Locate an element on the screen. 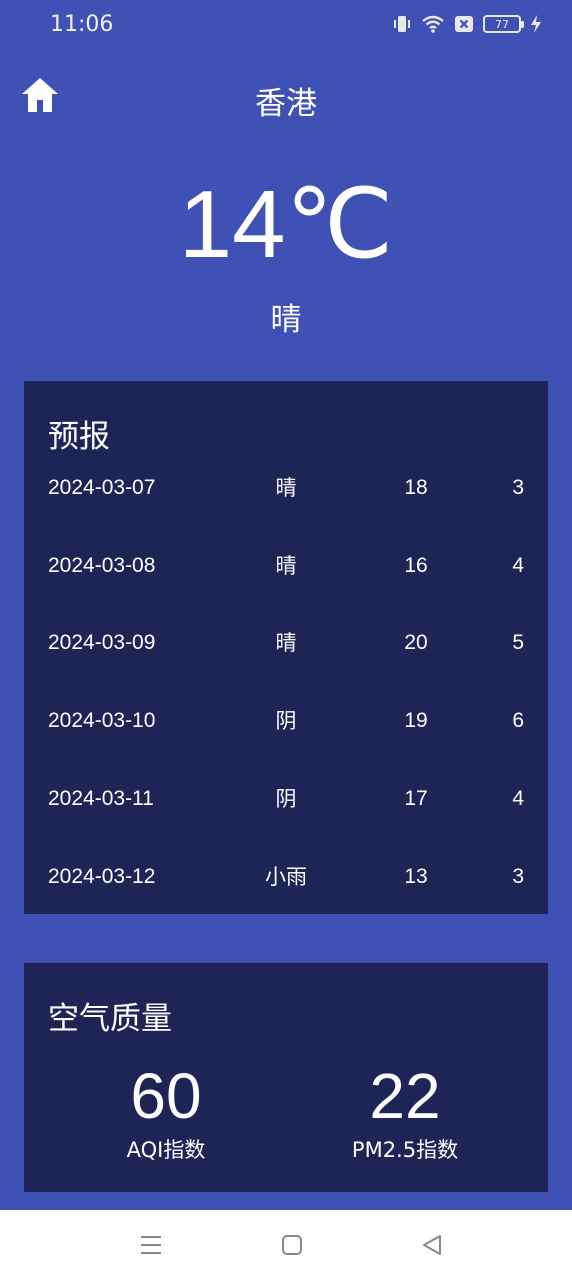 The width and height of the screenshot is (572, 1280). aqi-block: 60 AQI指数 is located at coordinates (166, 1112).